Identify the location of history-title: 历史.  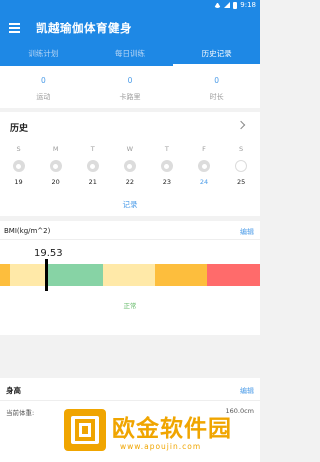
(19, 129).